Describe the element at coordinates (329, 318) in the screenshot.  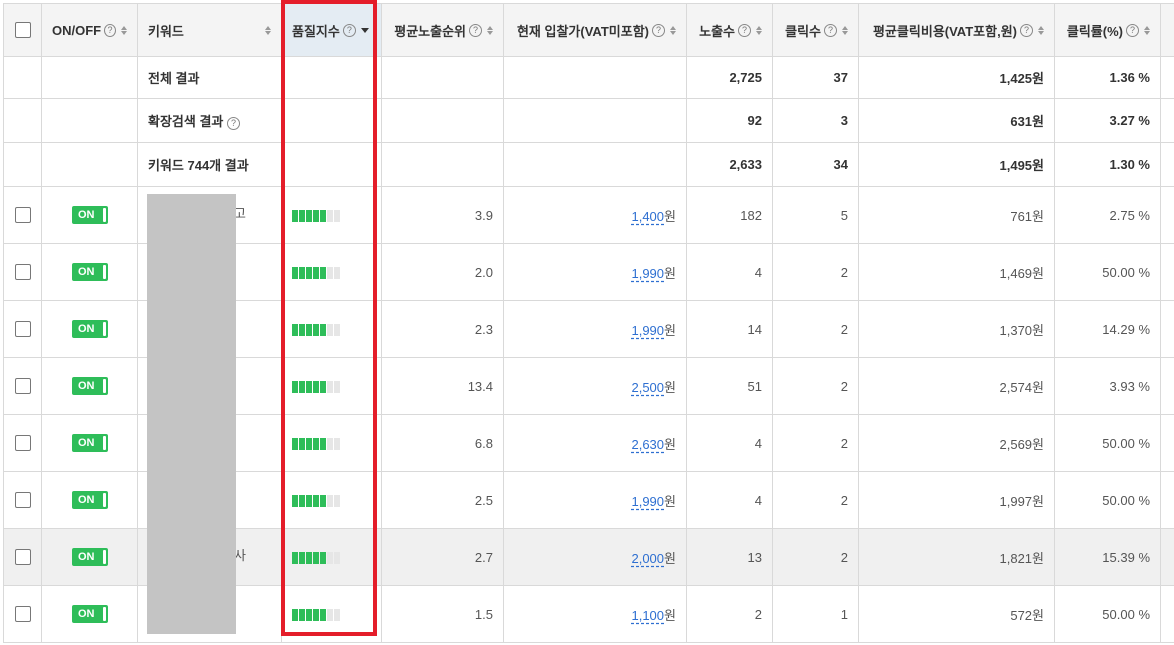
I see `quality-column-highlight` at that location.